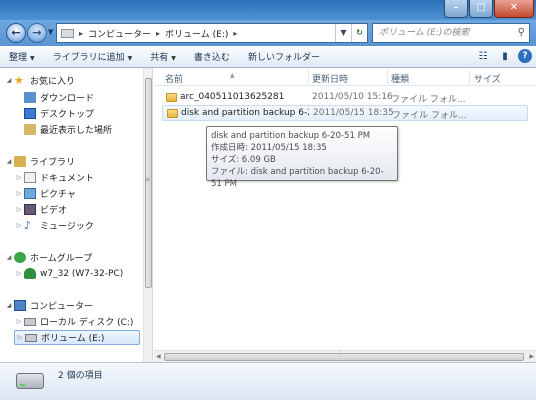  What do you see at coordinates (30, 129) in the screenshot?
I see `recent-places-icon` at bounding box center [30, 129].